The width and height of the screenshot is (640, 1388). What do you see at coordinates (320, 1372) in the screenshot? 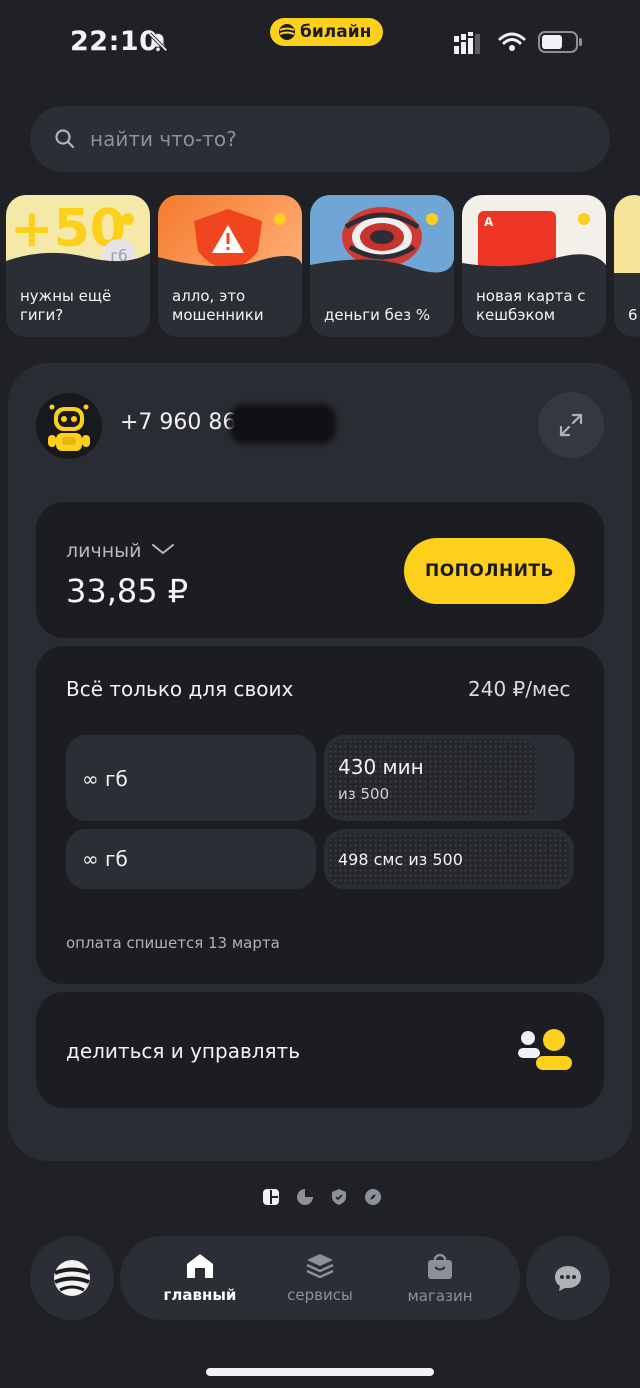
I see `home-indicator` at bounding box center [320, 1372].